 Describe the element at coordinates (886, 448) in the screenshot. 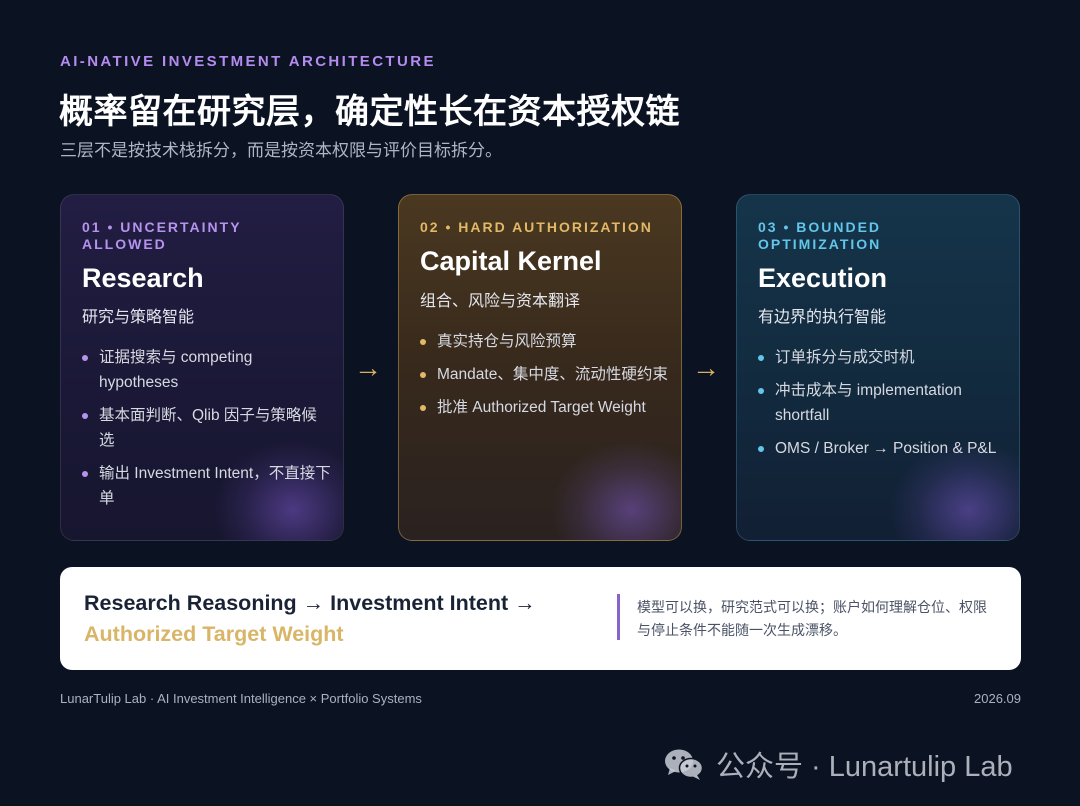

I see `list-item-text: OMS / Broker → Position & P&L` at that location.